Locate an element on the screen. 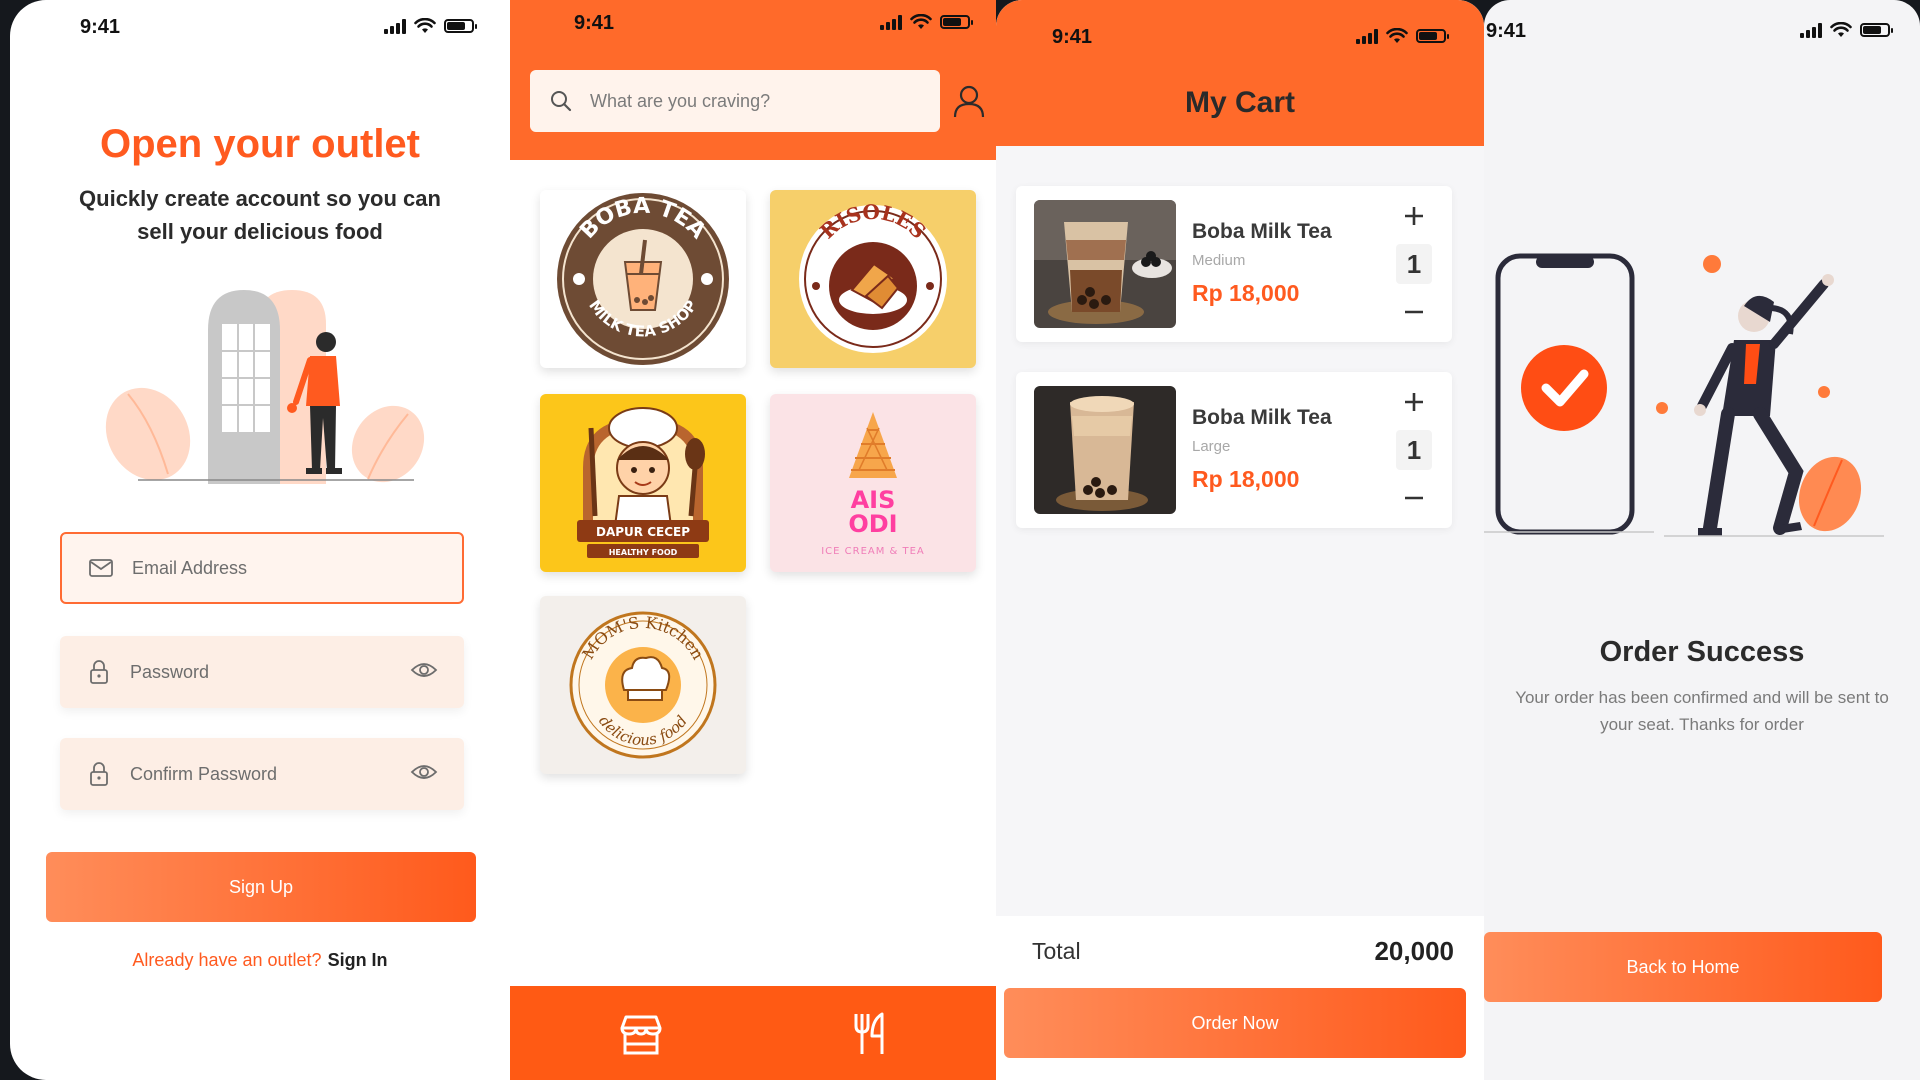  dapur-logo-subtext: HEALTHY FOOD is located at coordinates (643, 552).